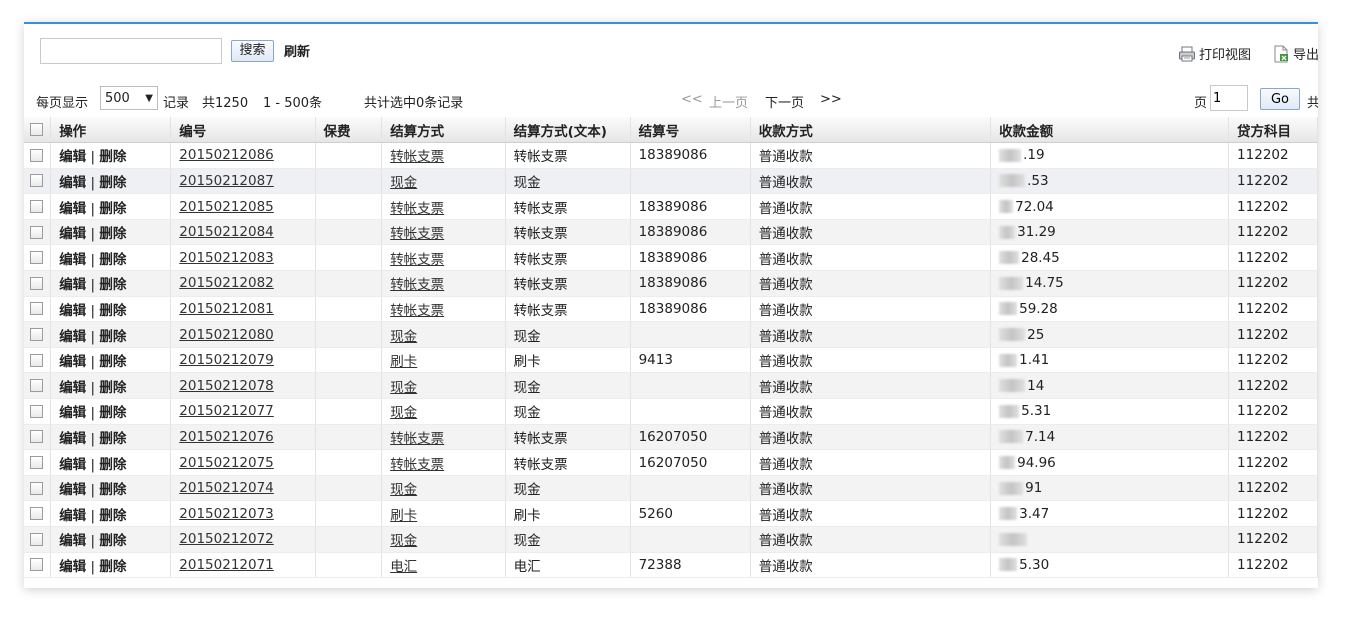 The height and width of the screenshot is (622, 1350). What do you see at coordinates (671, 539) in the screenshot?
I see `table-row: 编辑 | 删除 20150212072 现金 现金 普通收款 112202` at bounding box center [671, 539].